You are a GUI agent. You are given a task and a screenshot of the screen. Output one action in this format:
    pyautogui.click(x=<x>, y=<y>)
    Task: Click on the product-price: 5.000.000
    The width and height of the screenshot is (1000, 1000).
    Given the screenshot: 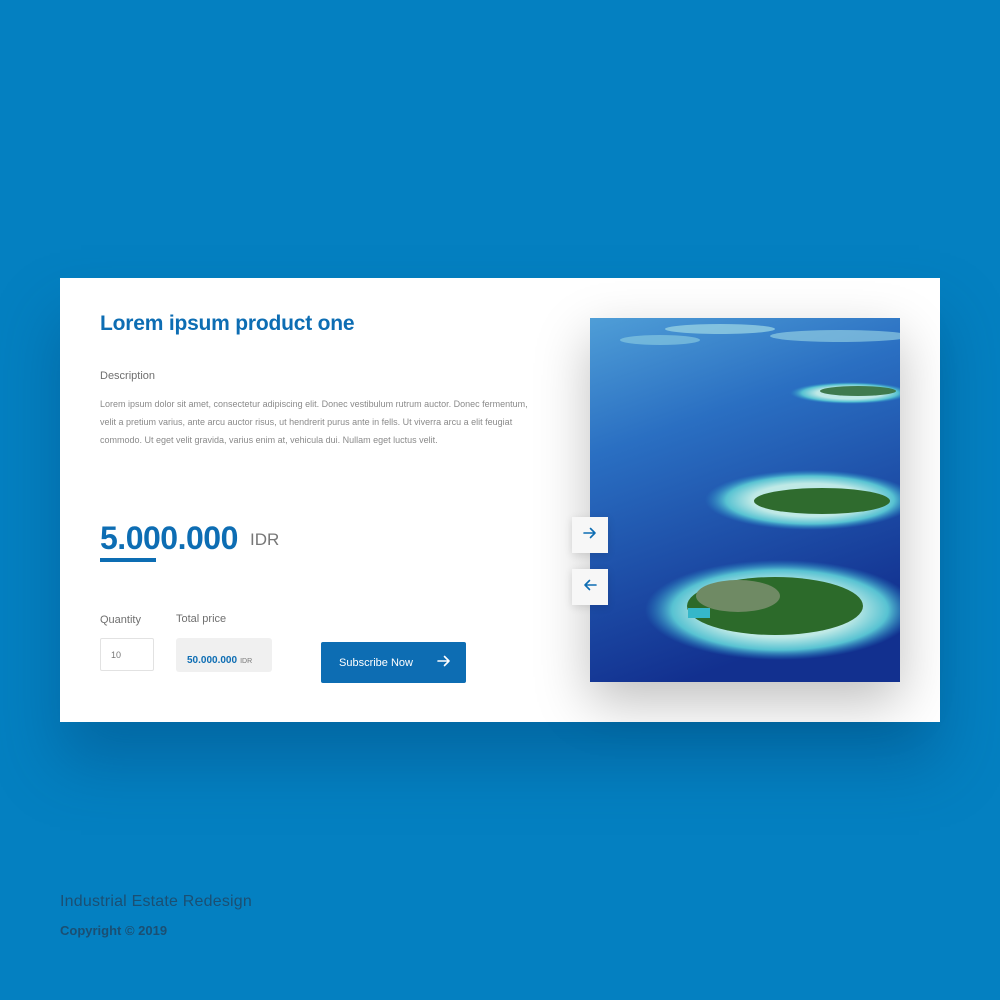 What is the action you would take?
    pyautogui.click(x=169, y=538)
    